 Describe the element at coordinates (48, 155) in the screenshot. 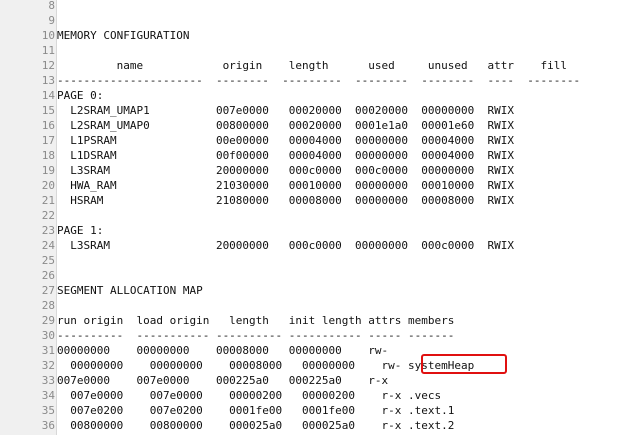

I see `line-number: 18` at that location.